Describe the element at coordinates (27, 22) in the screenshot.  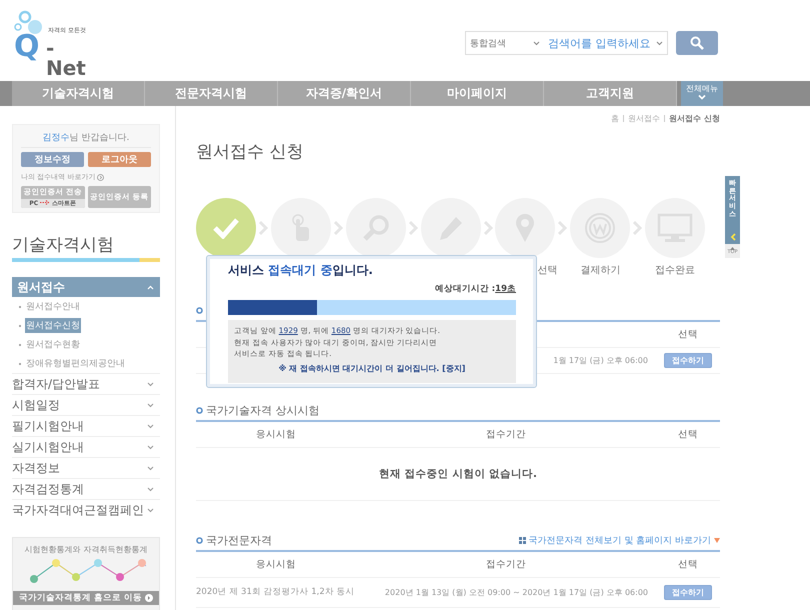
I see `bubbles-icon` at that location.